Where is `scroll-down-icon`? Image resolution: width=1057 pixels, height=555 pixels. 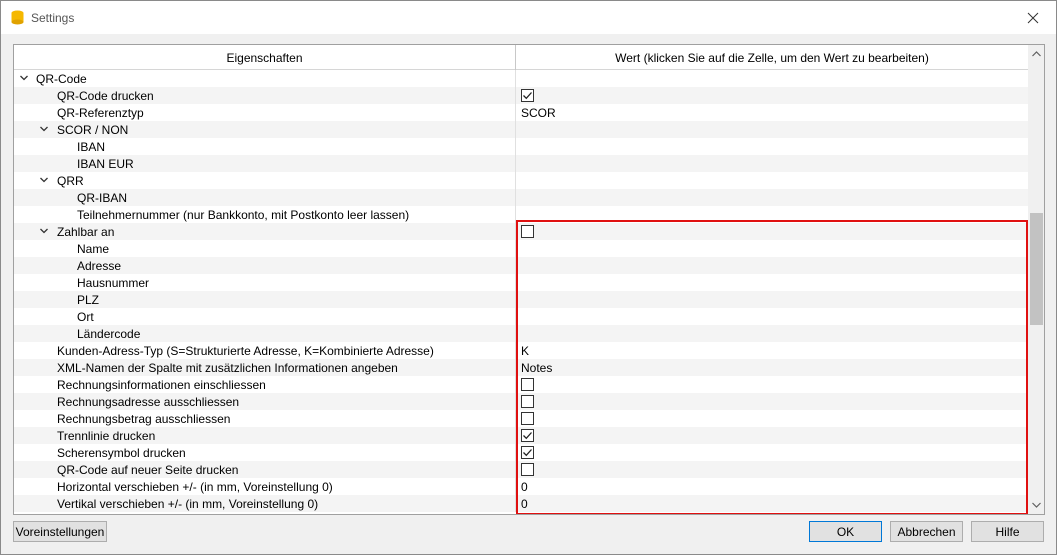
scroll-down-icon is located at coordinates (1036, 505).